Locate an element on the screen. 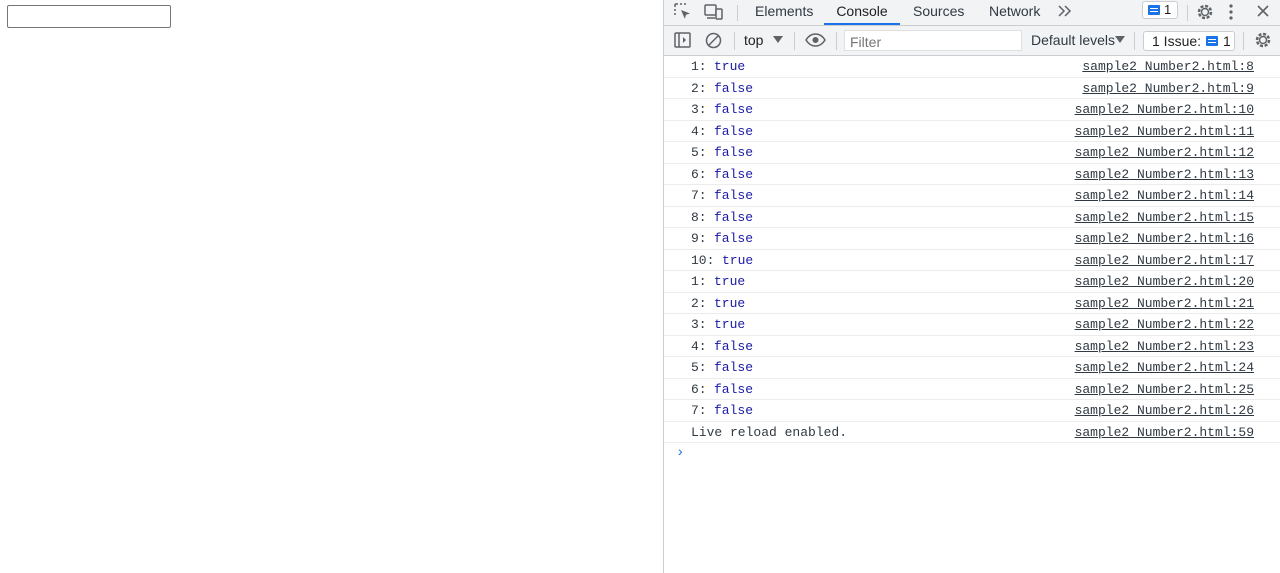 The height and width of the screenshot is (573, 1280). source-link: sample2_Number2.html:21 is located at coordinates (1164, 303).